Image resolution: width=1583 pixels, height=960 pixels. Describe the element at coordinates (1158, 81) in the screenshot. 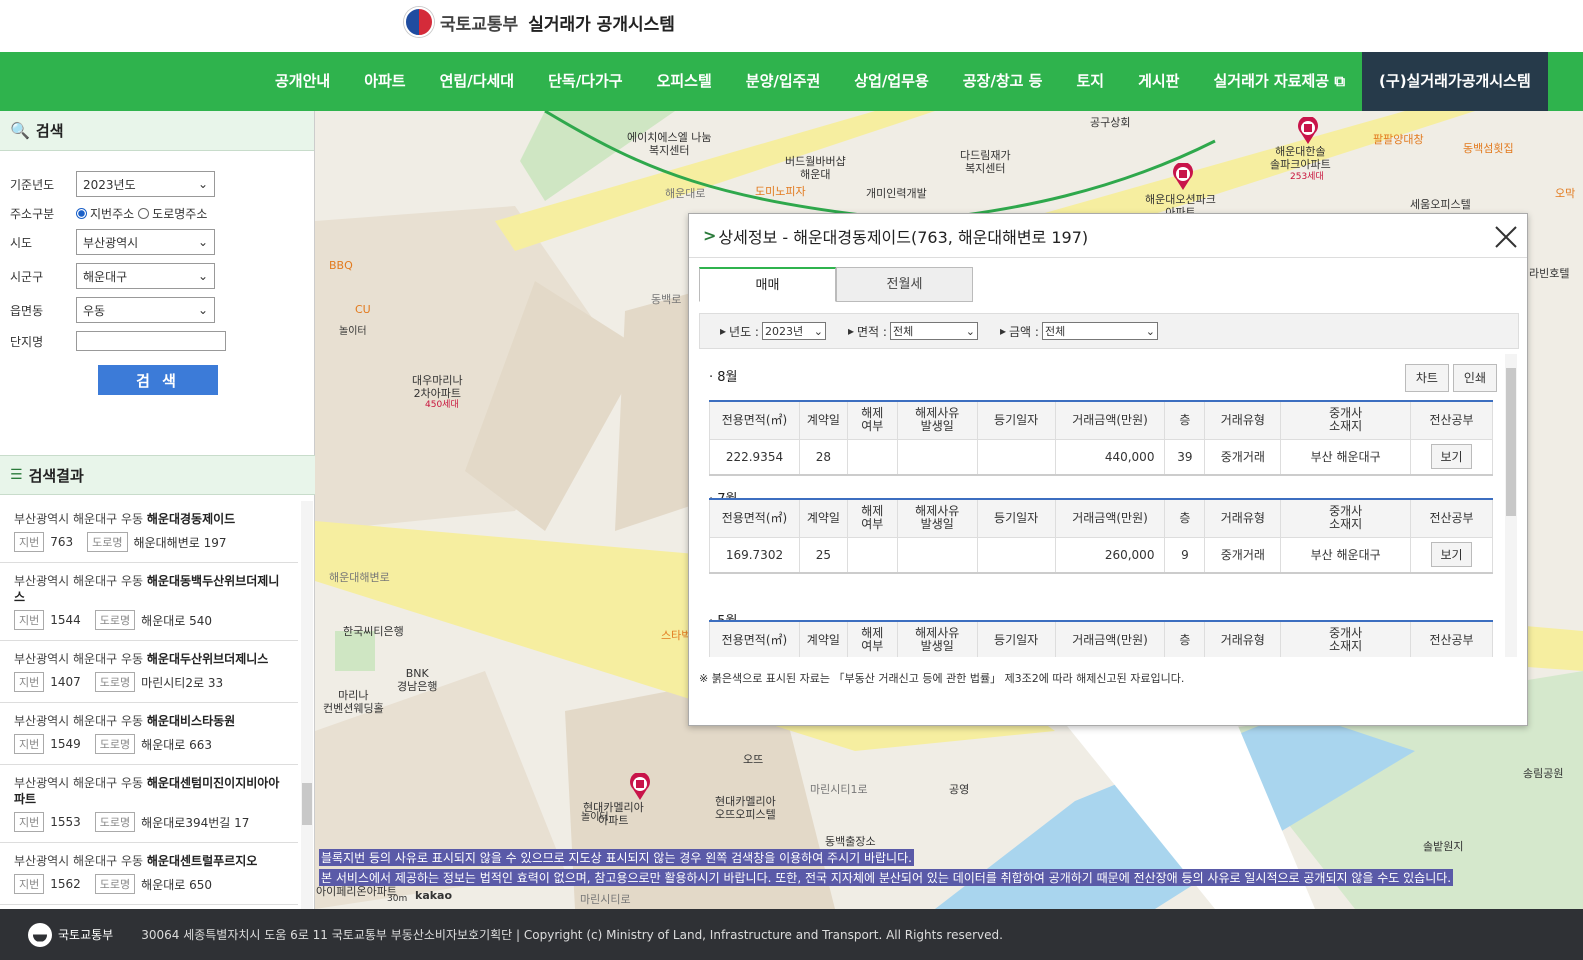

I see `nav-item-board: 게시판` at that location.